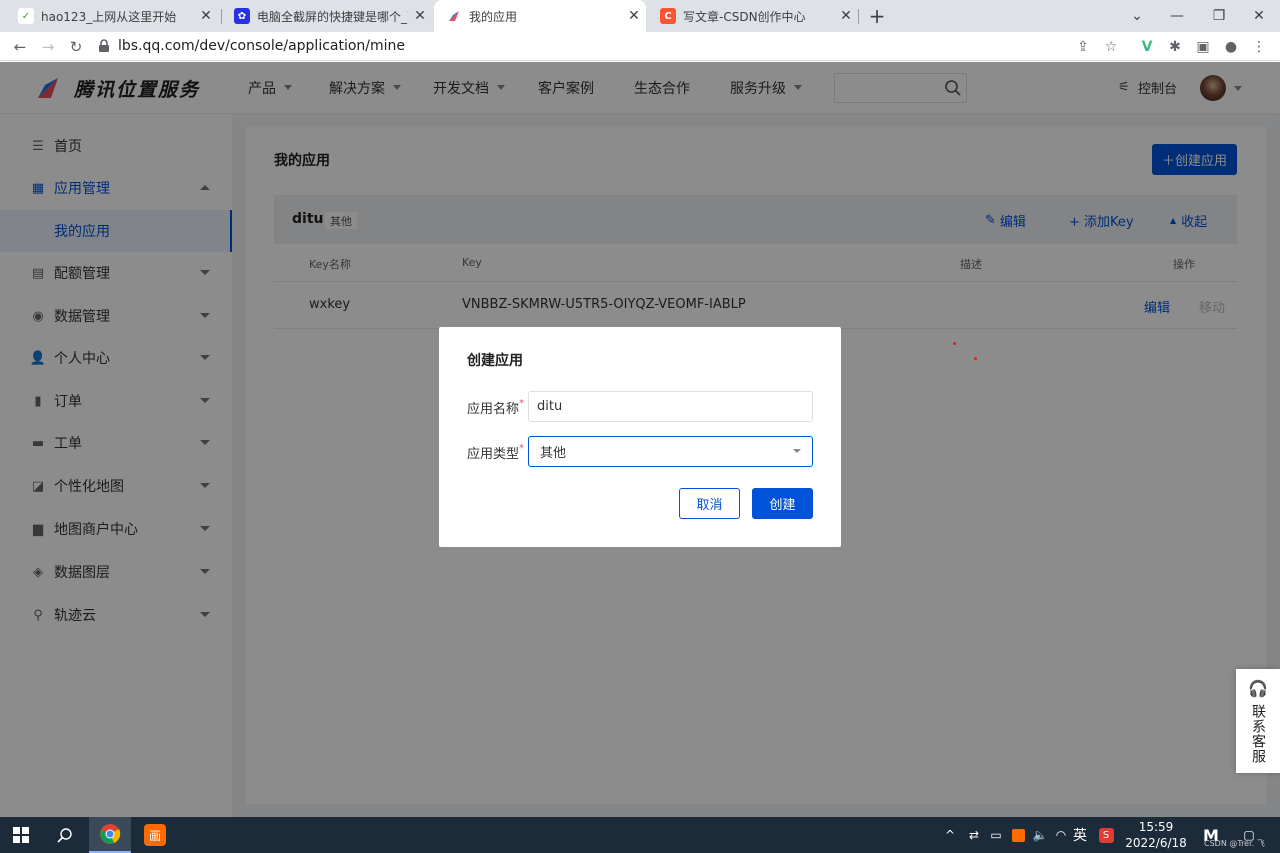 This screenshot has width=1280, height=853. I want to click on browser-tab: C 写文章-CSDN创作中心 ✕, so click(753, 16).